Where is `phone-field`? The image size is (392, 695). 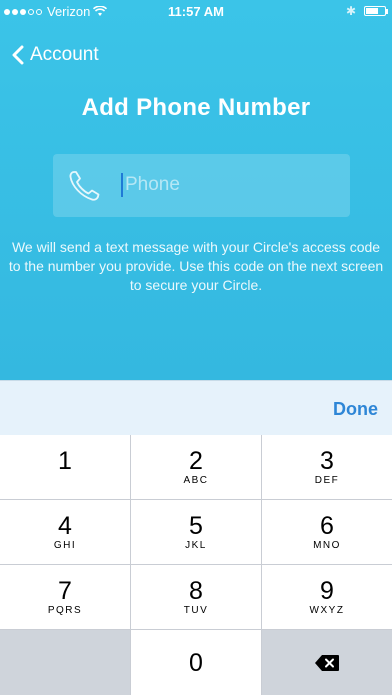 phone-field is located at coordinates (201, 185).